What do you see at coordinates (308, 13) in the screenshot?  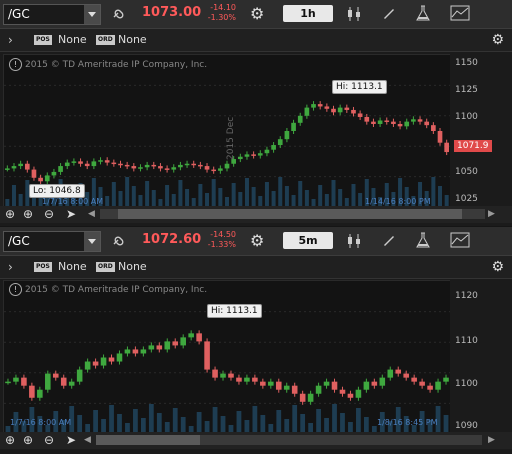 I see `timeframe-button: 1h` at bounding box center [308, 13].